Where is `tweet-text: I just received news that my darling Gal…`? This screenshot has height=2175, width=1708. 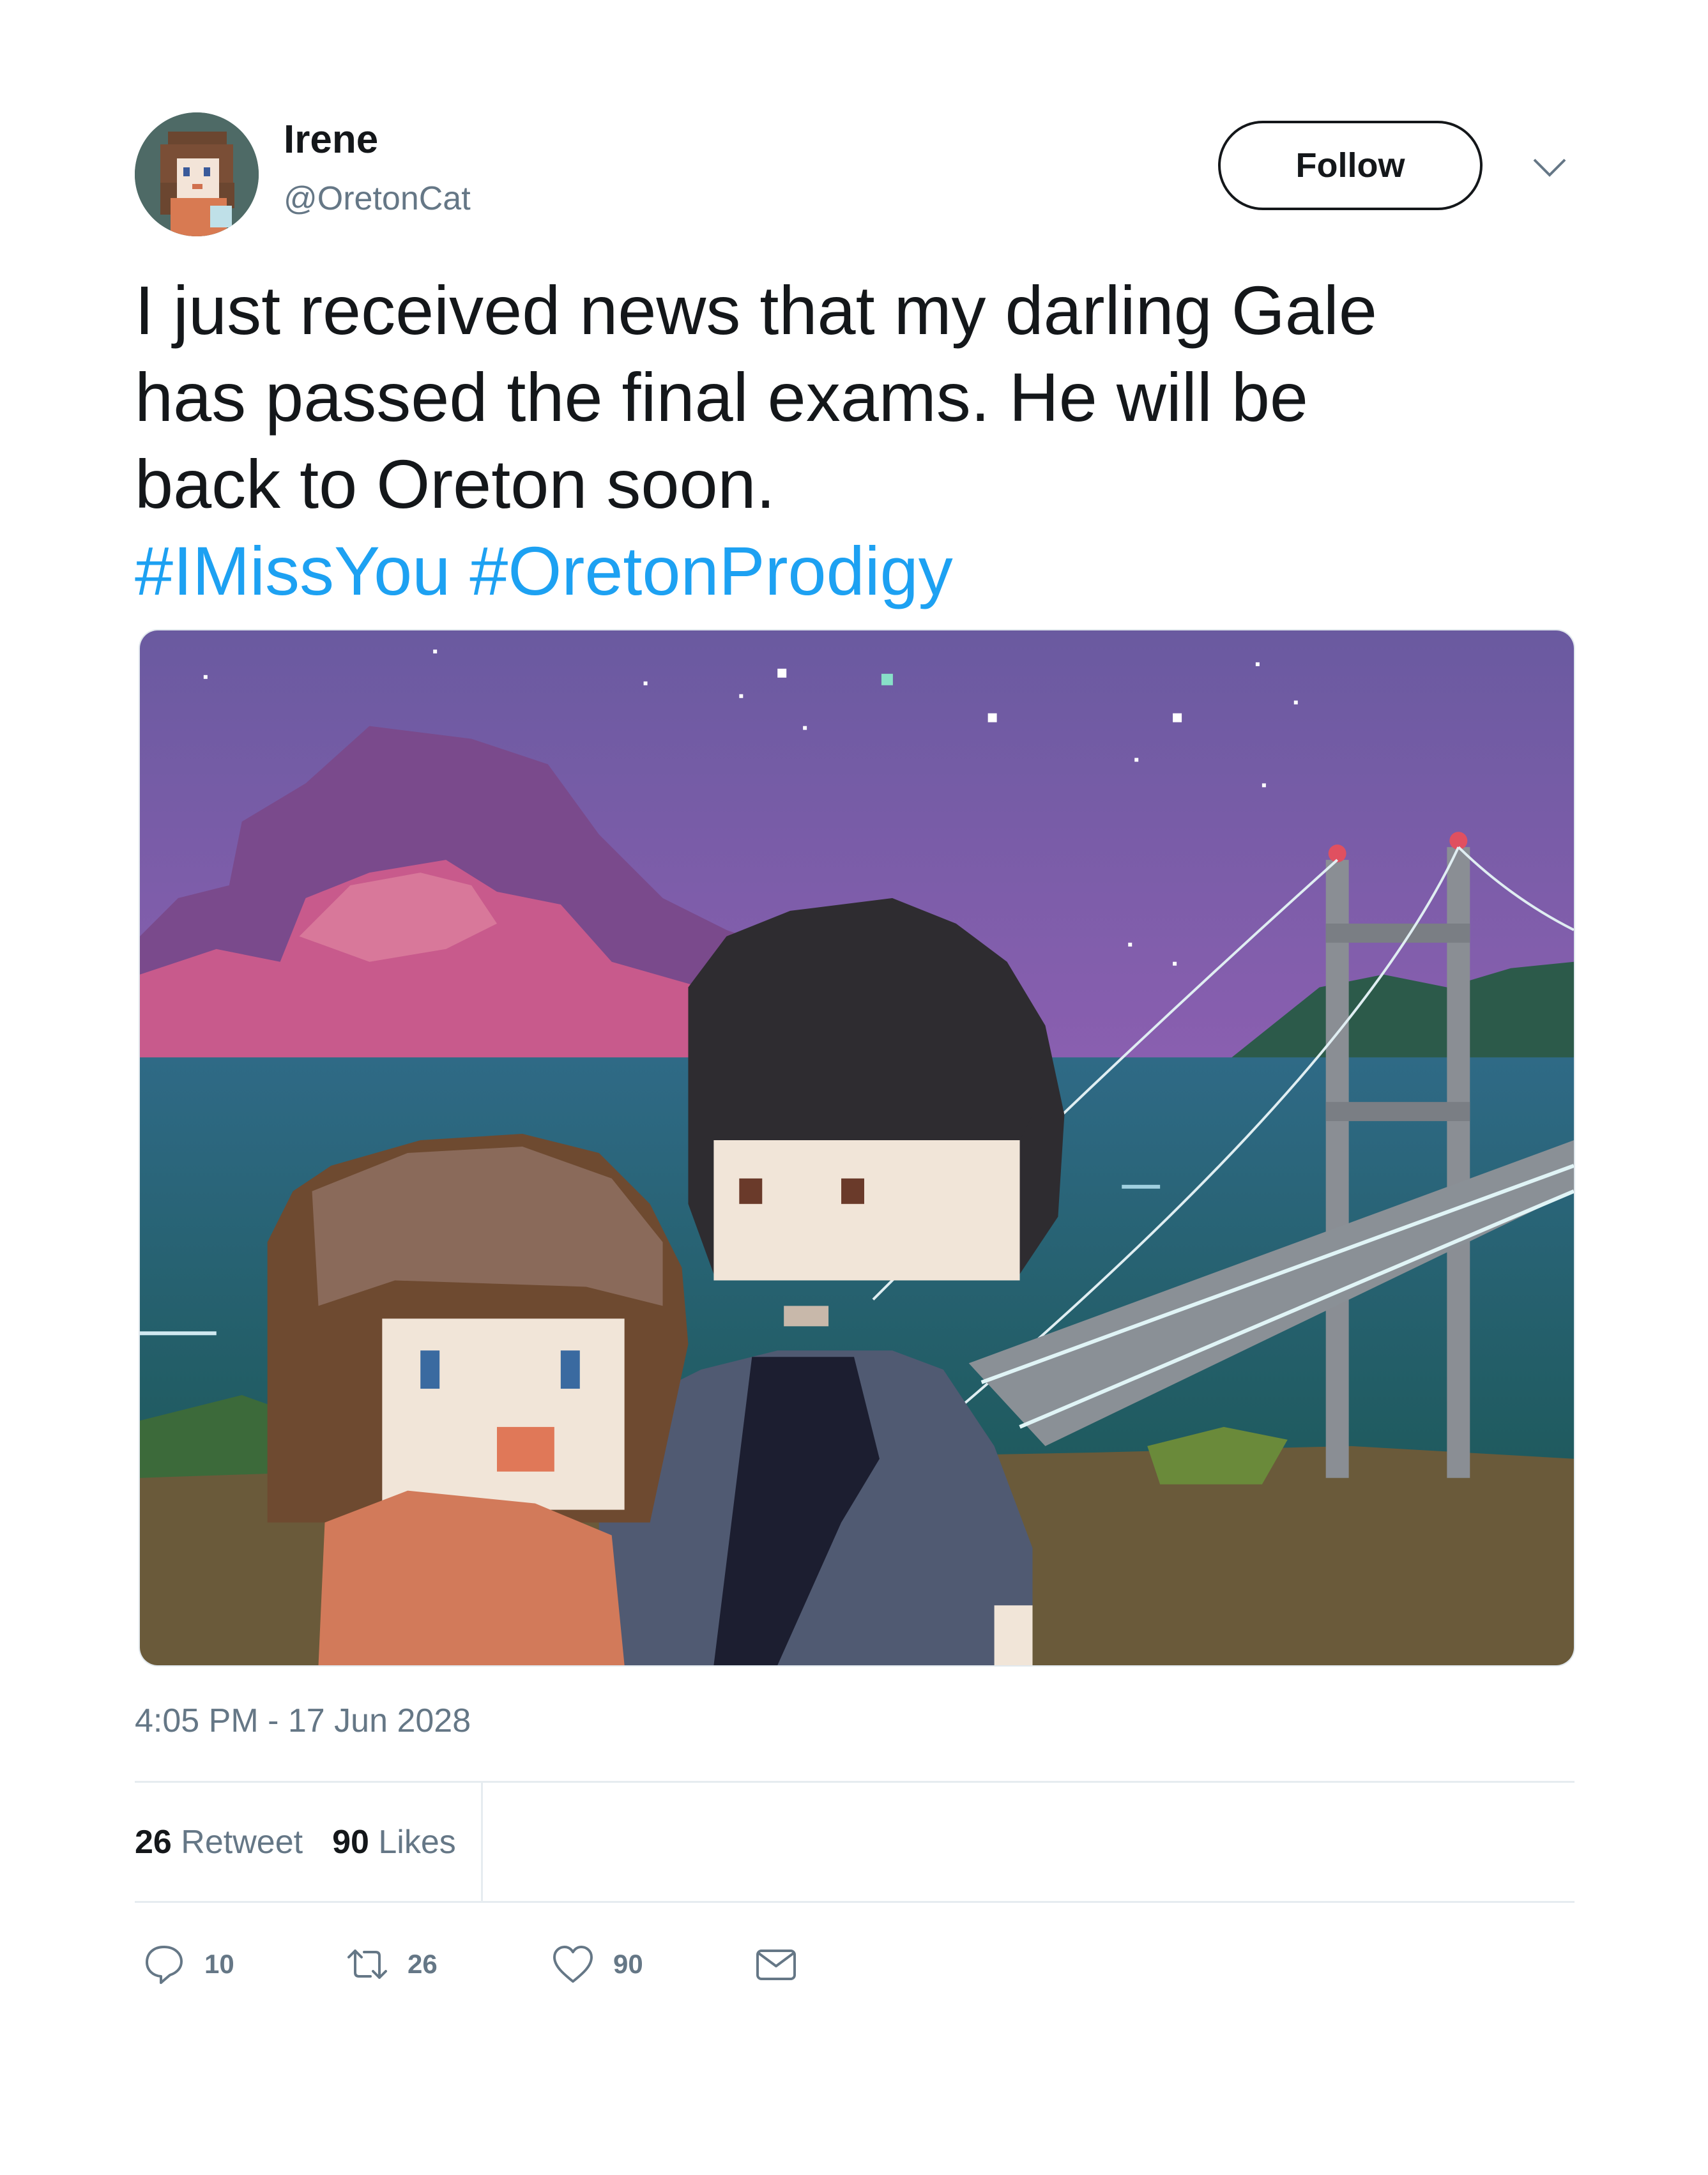
tweet-text: I just received news that my darling Gal… is located at coordinates (821, 440).